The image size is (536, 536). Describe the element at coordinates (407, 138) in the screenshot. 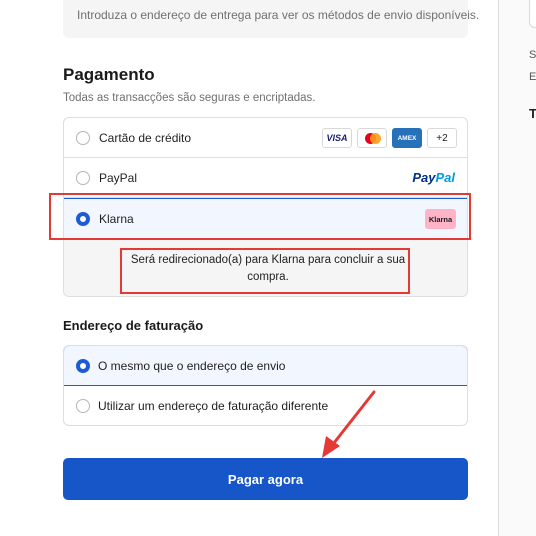

I see `amex-icon: AMEX` at that location.